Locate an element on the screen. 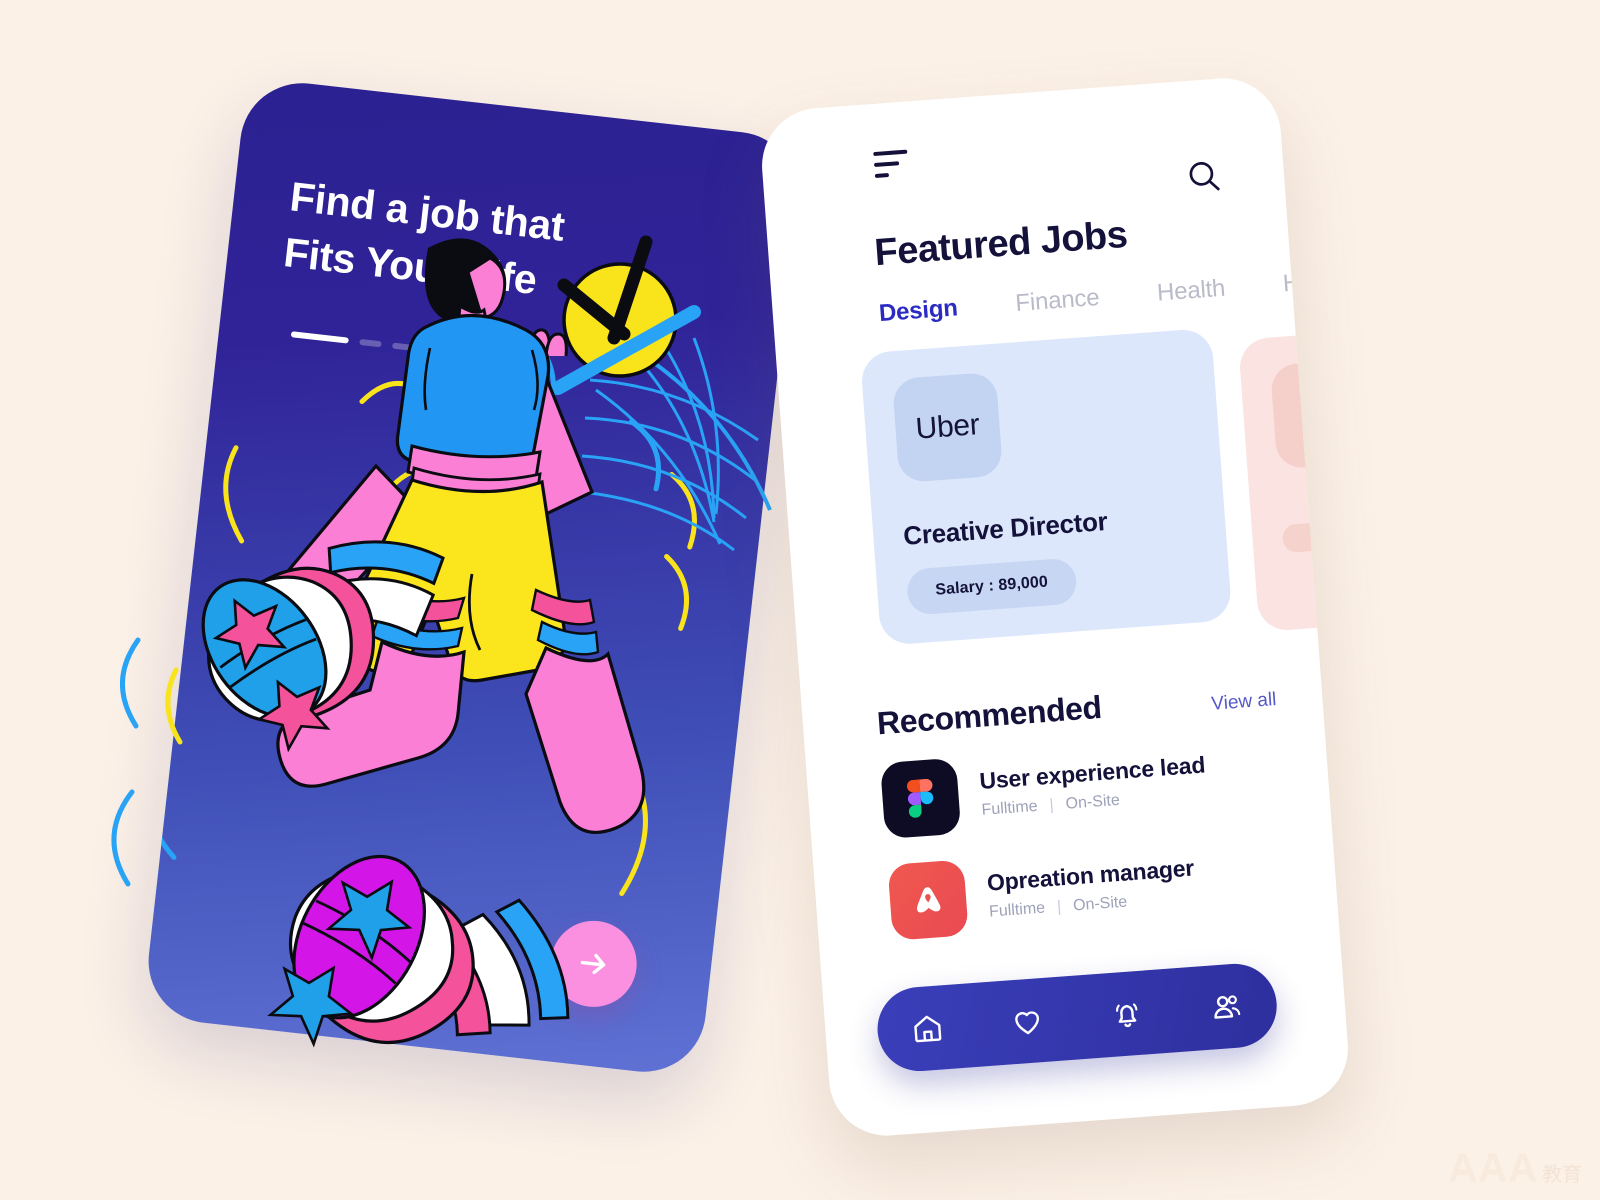 The image size is (1600, 1200). job-role: Creative Director is located at coordinates (1005, 528).